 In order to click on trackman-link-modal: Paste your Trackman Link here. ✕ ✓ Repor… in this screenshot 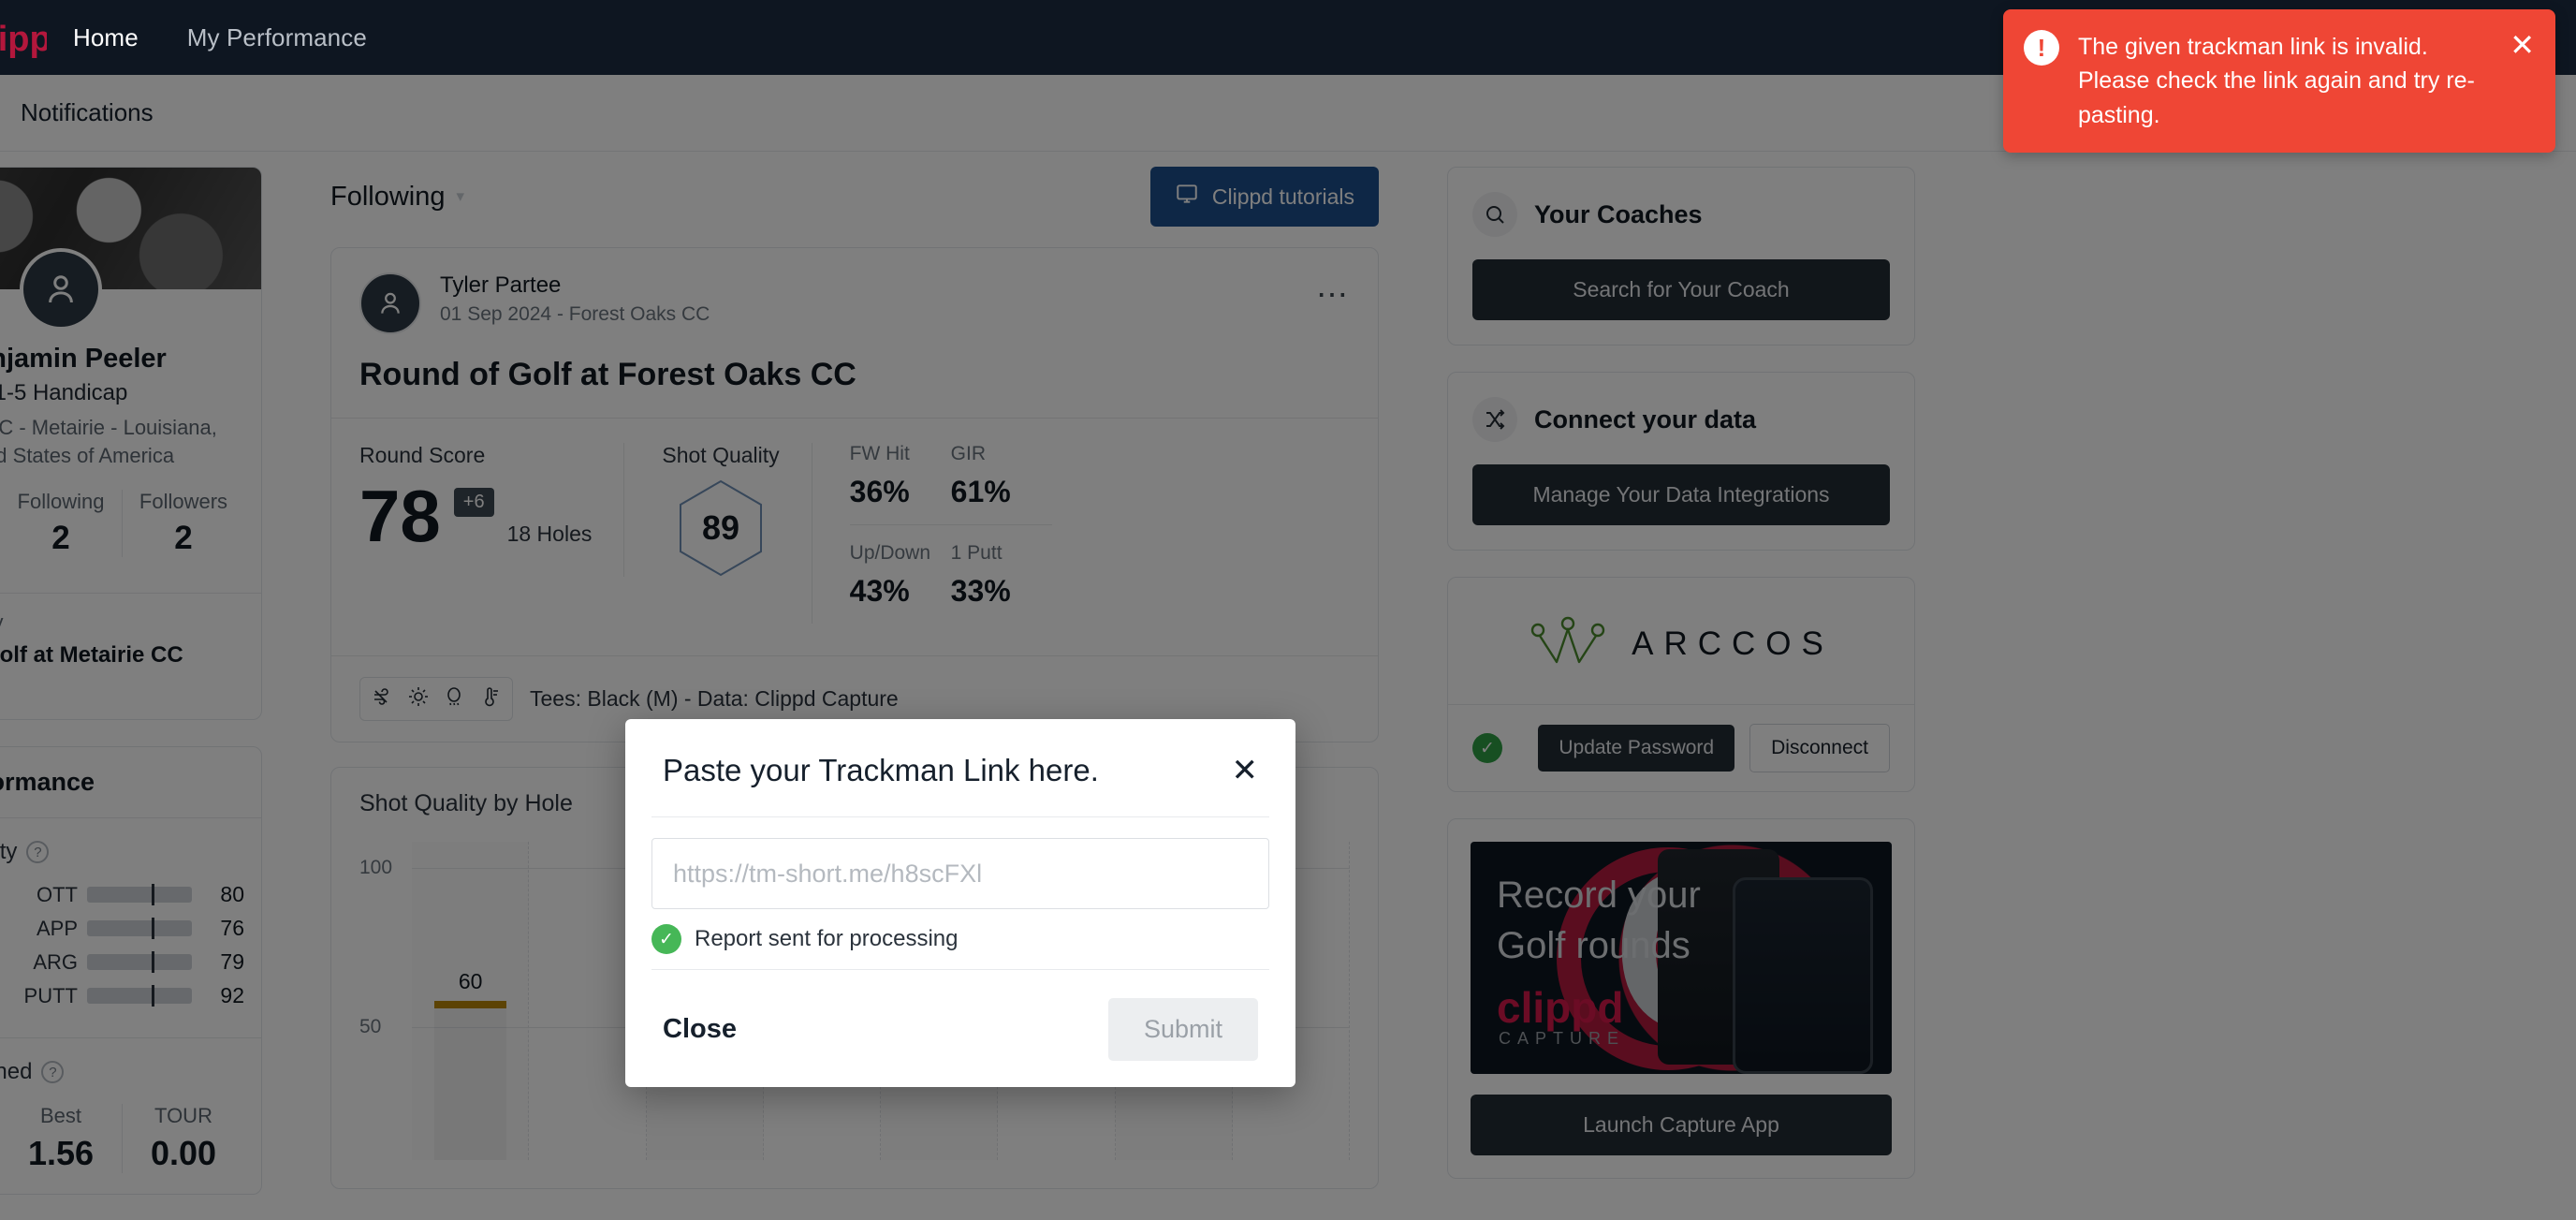, I will do `click(960, 903)`.